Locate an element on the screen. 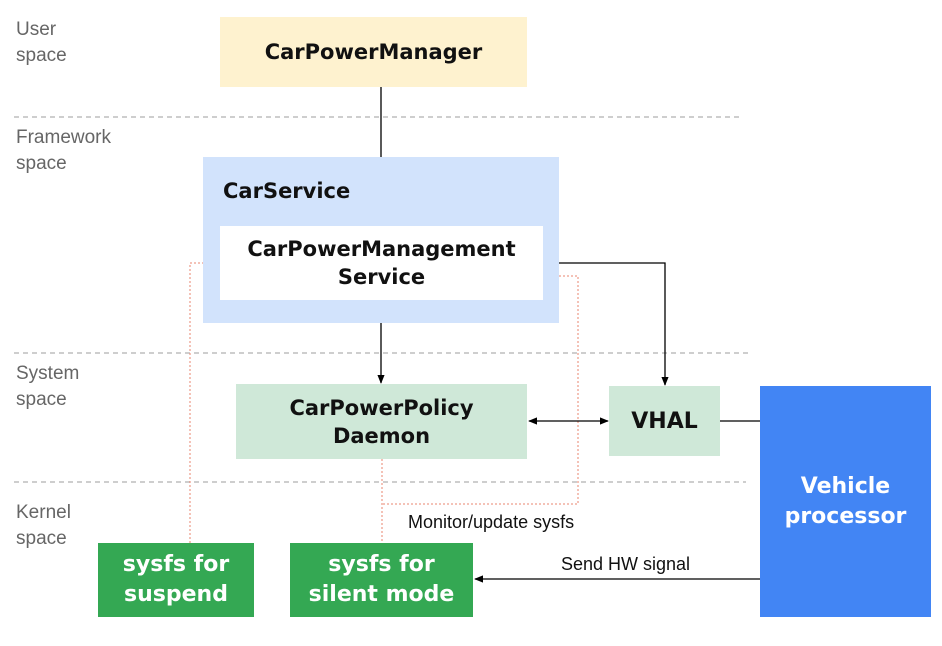 This screenshot has width=942, height=646. layer-label-system: System space is located at coordinates (48, 386).